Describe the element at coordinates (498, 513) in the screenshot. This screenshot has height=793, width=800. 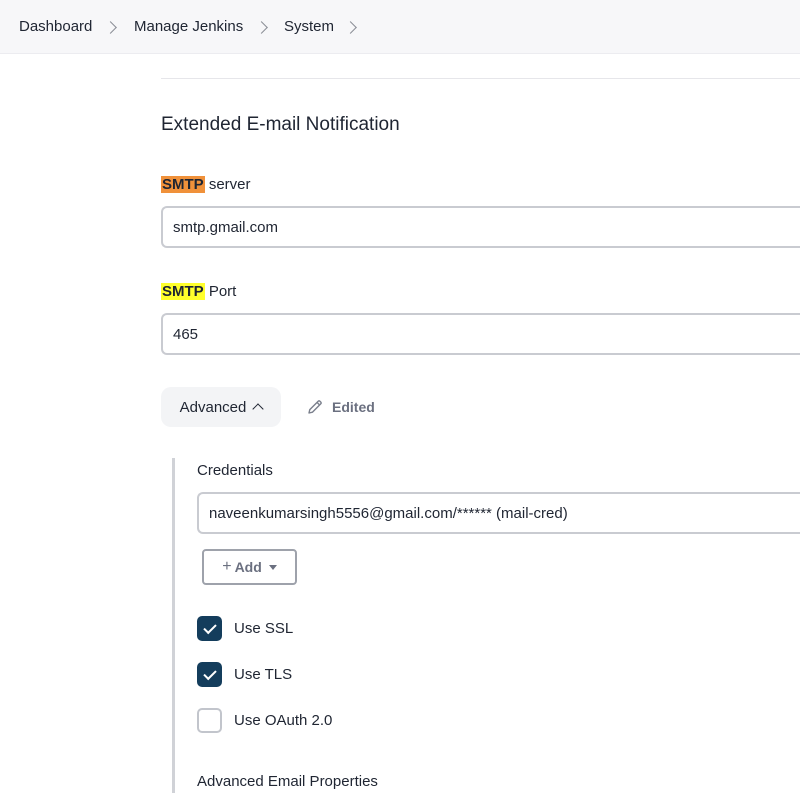
I see `credentials-select` at that location.